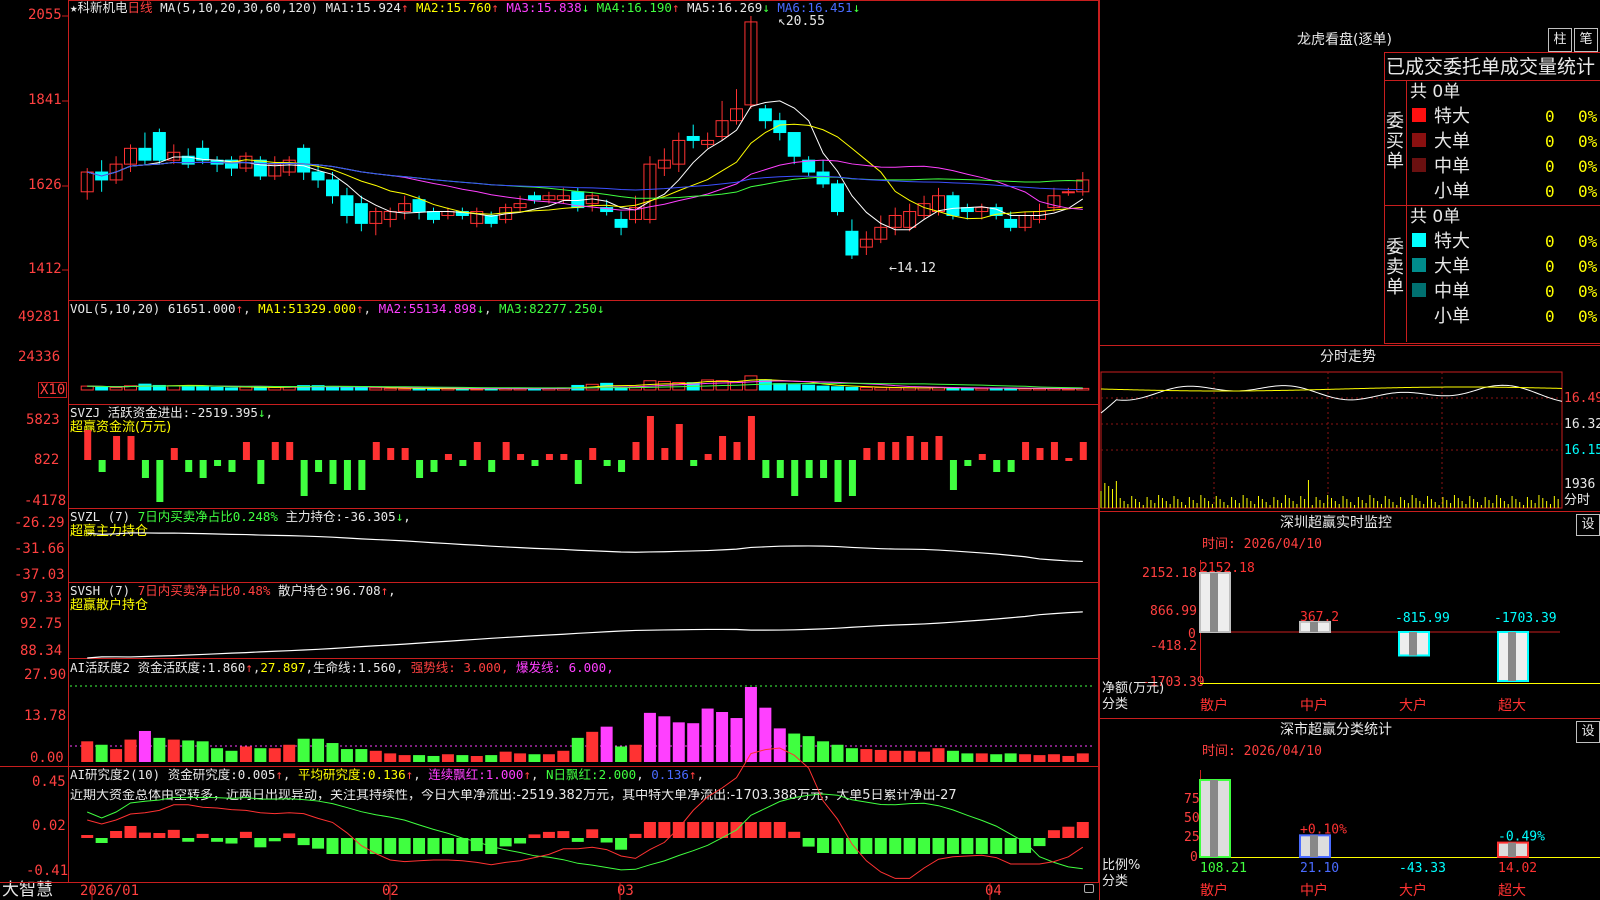 The width and height of the screenshot is (1600, 900). Describe the element at coordinates (1452, 291) in the screenshot. I see `sell-row-name: 中单` at that location.